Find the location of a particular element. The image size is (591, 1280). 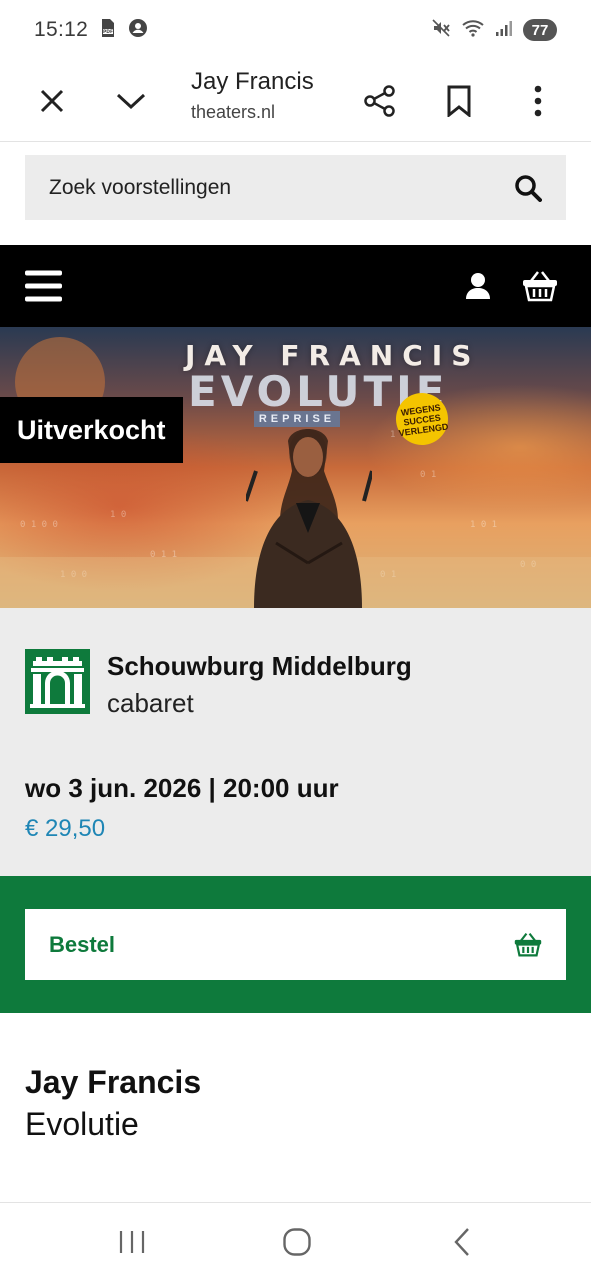

status-bar: 15:12 PDF 77 is located at coordinates (295, 30).